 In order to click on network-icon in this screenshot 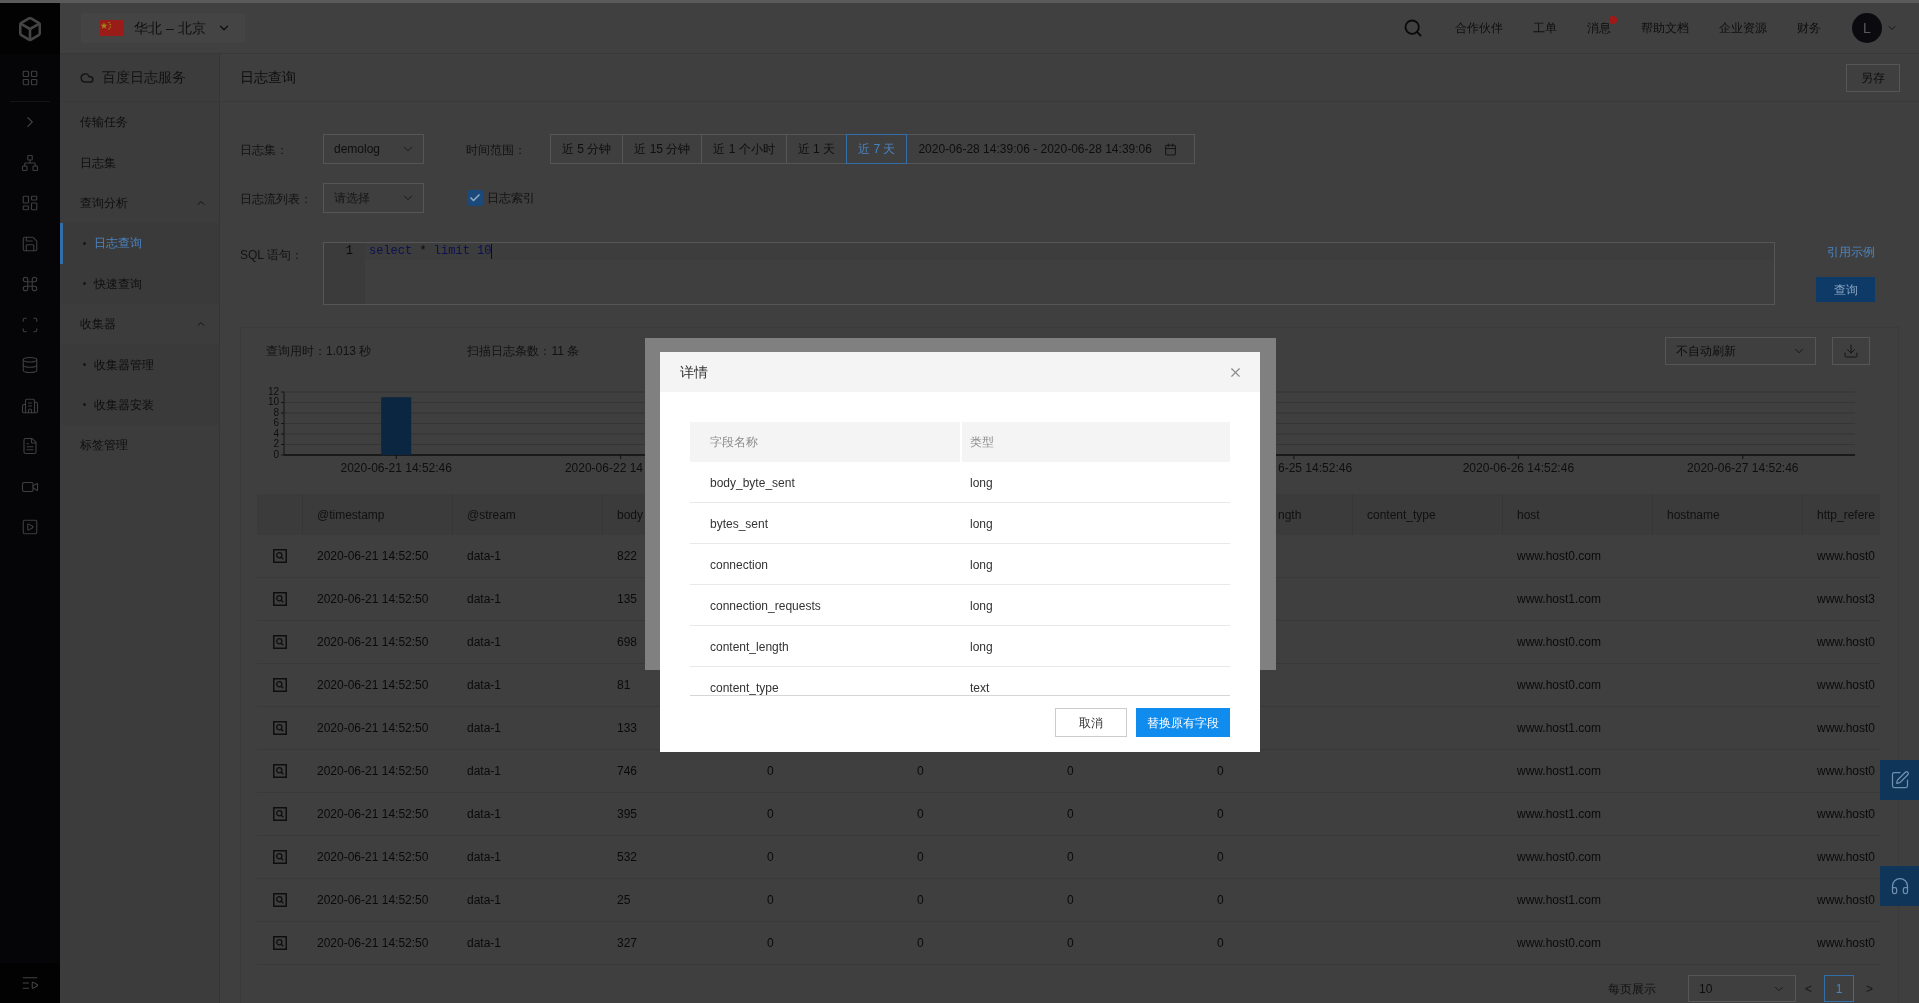, I will do `click(30, 162)`.